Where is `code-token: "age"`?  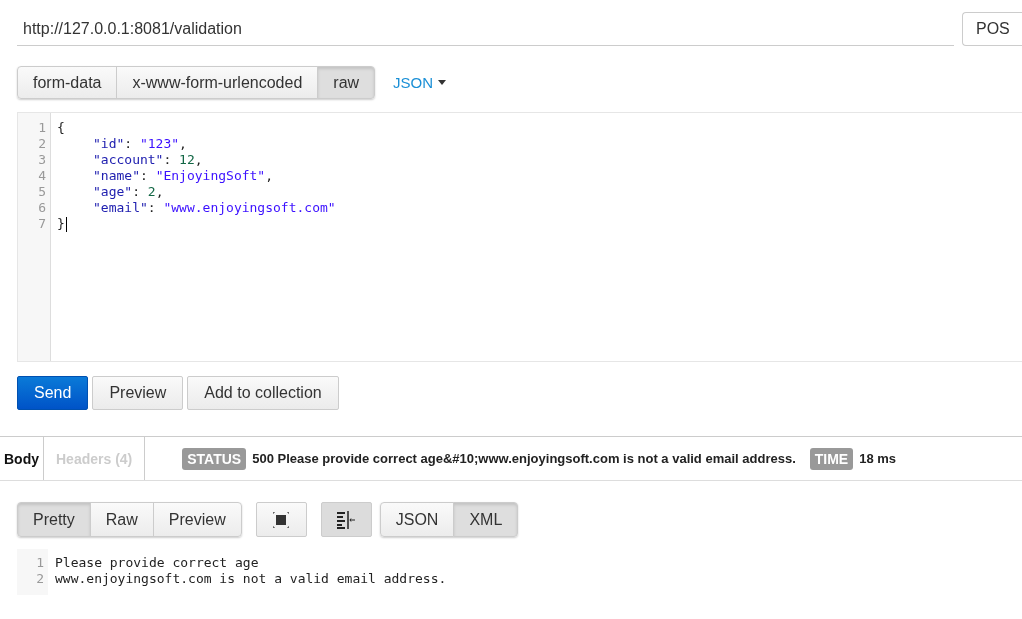 code-token: "age" is located at coordinates (113, 192).